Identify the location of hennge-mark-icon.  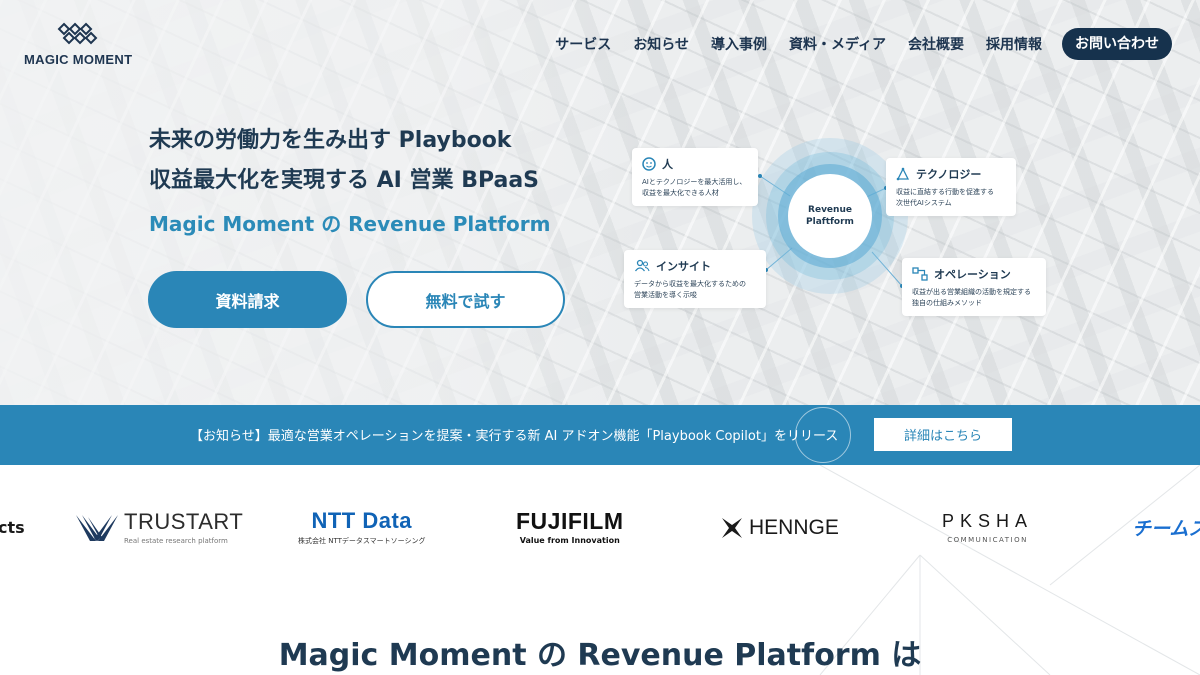
(732, 527).